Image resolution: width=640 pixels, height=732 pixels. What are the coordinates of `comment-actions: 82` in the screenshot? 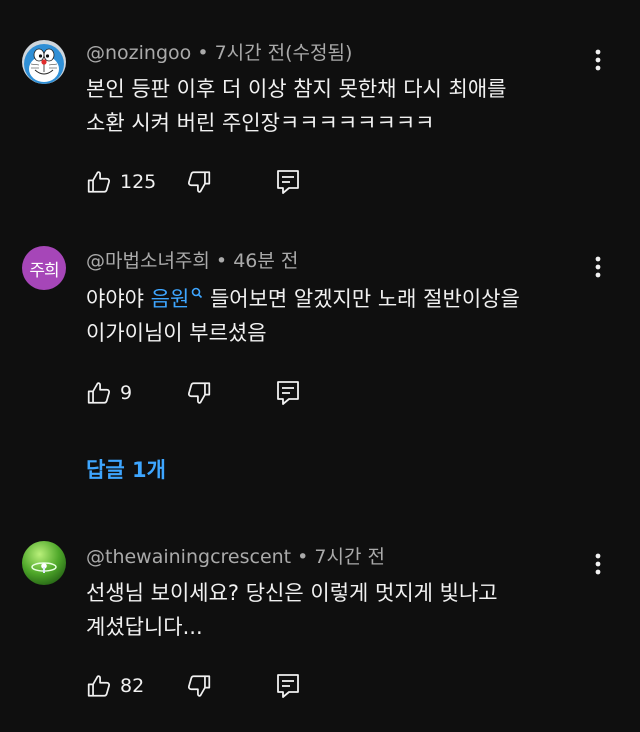 It's located at (201, 686).